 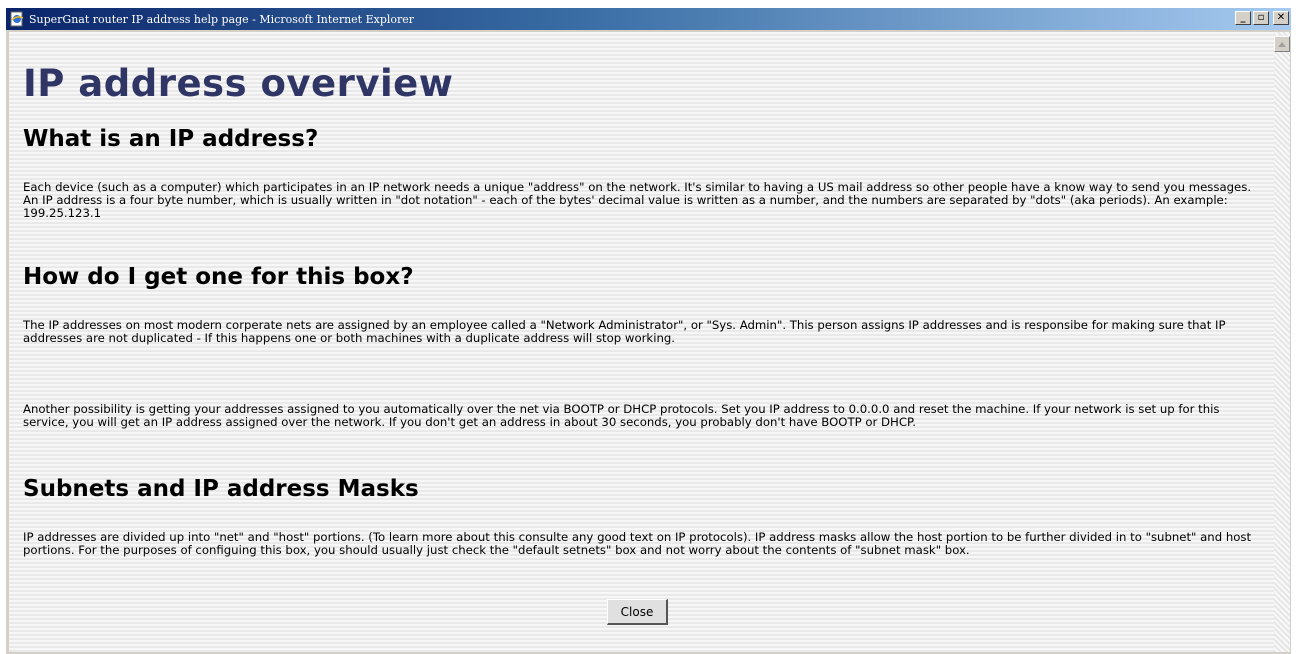 I want to click on minimize-icon: _, so click(x=1243, y=17).